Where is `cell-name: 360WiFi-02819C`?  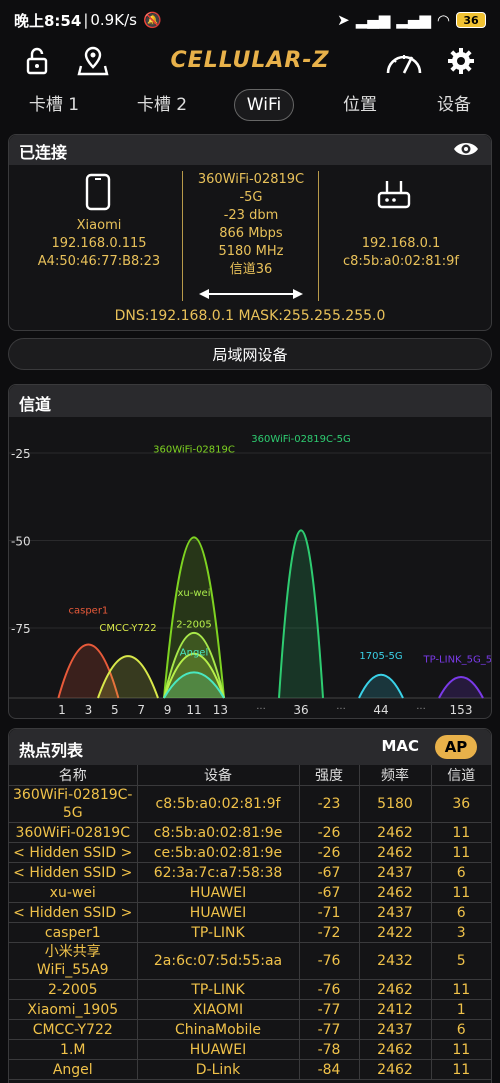
cell-name: 360WiFi-02819C is located at coordinates (73, 832).